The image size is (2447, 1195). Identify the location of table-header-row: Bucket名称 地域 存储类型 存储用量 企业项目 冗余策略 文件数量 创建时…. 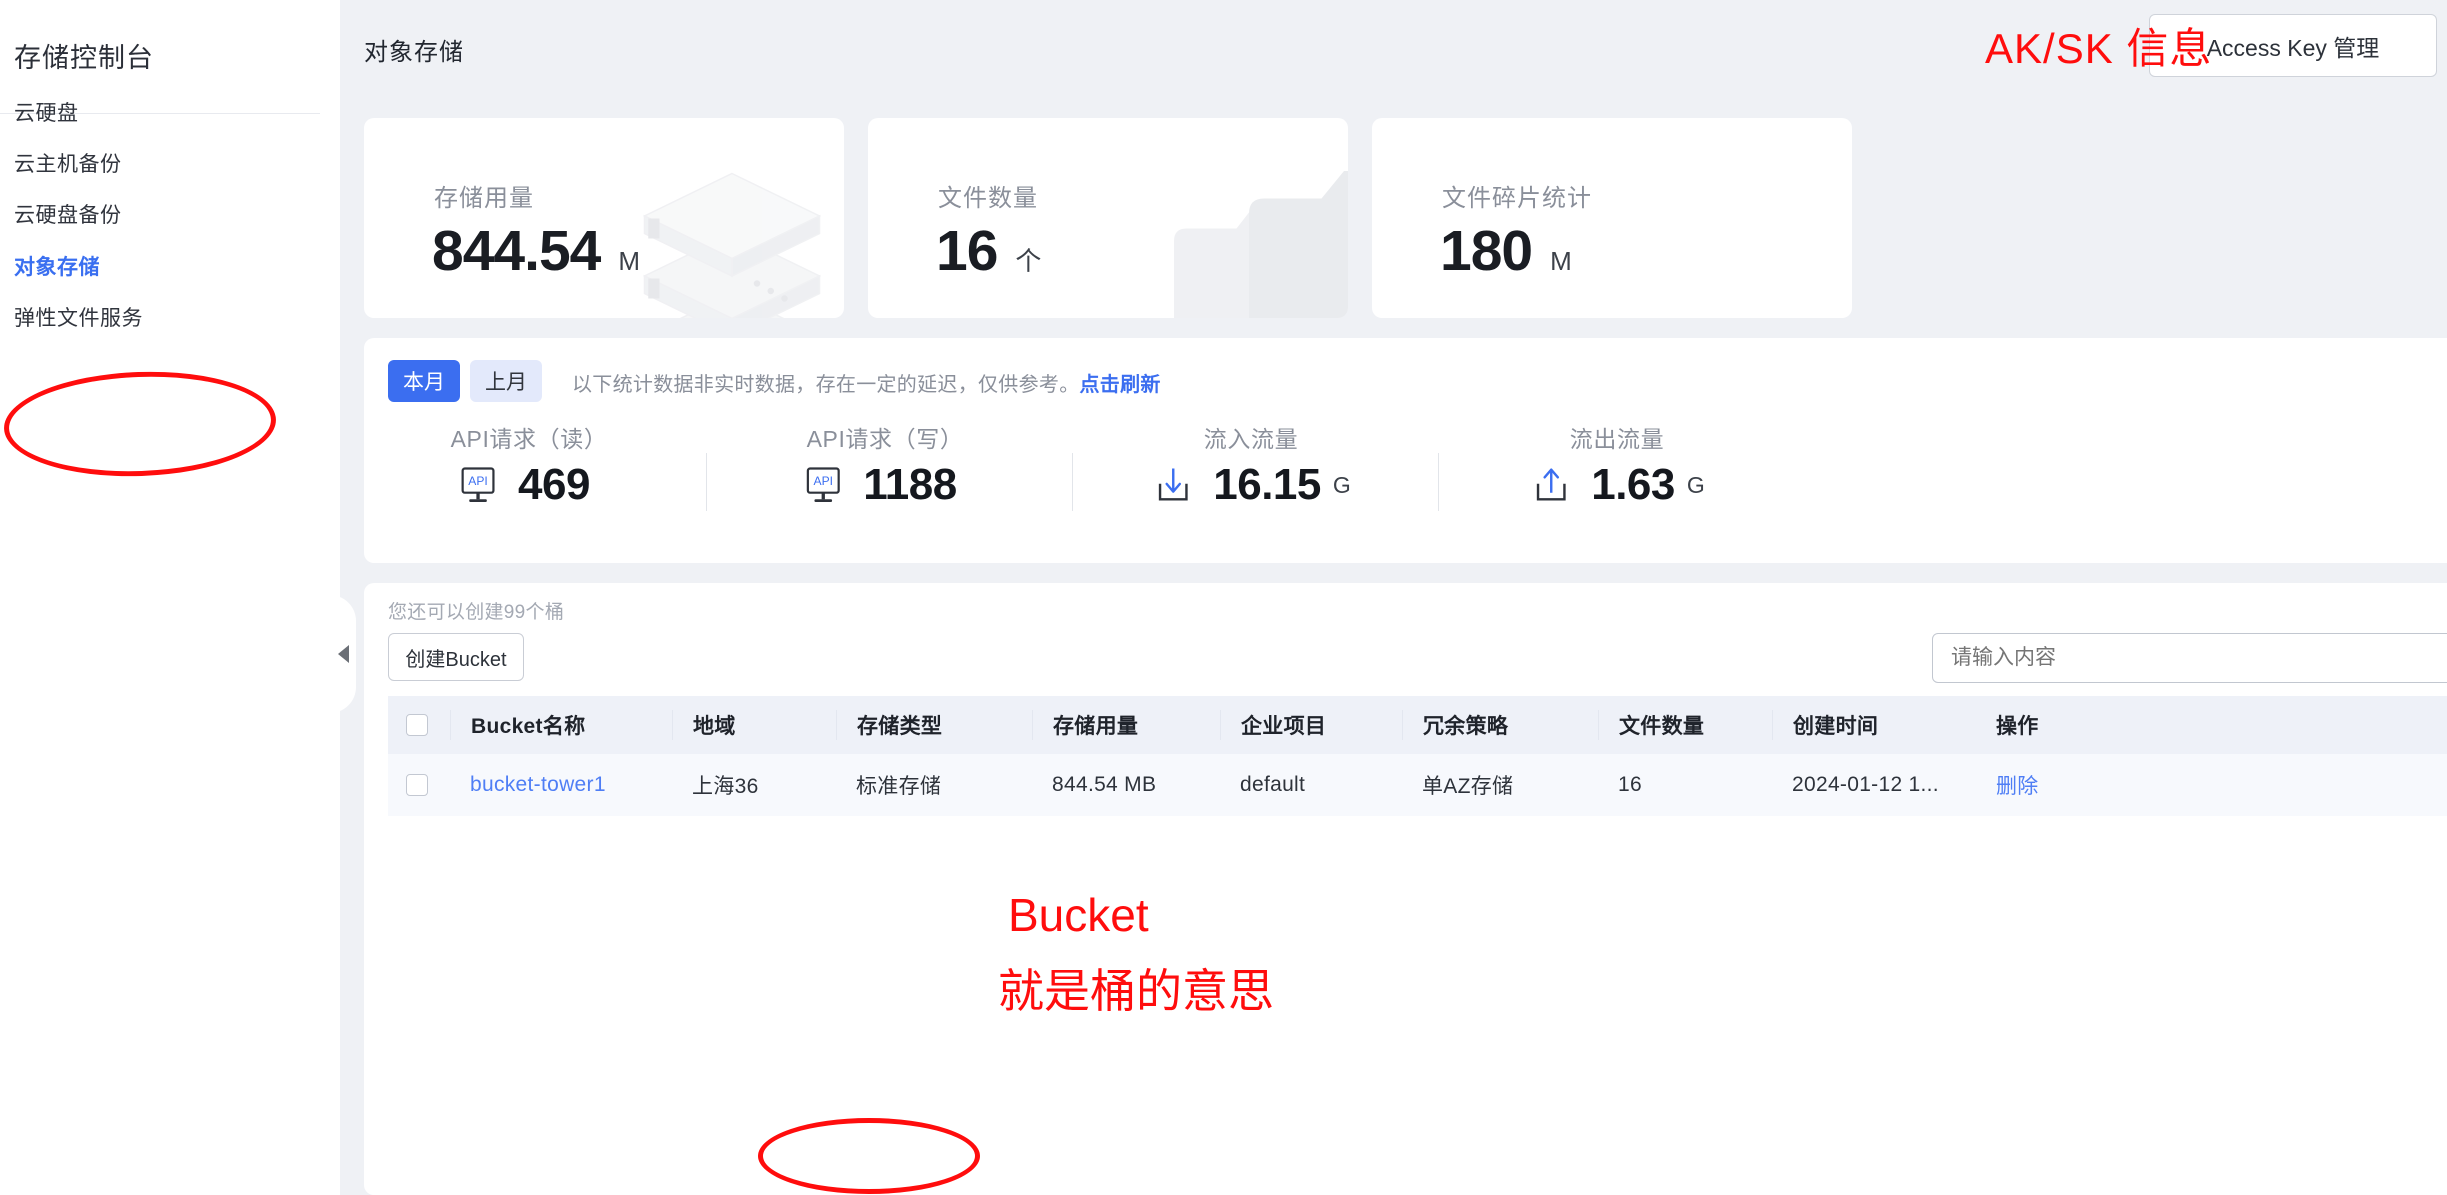
(1417, 725).